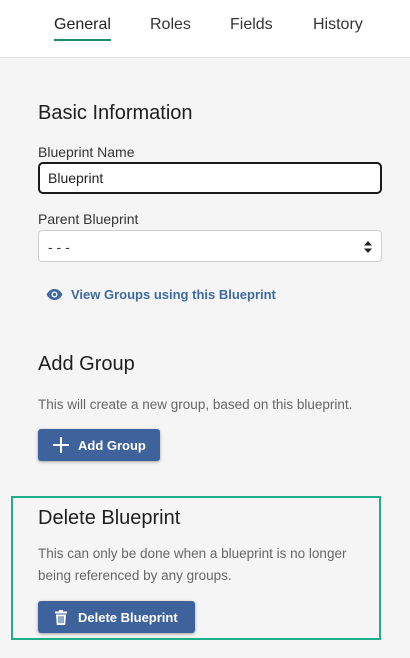 This screenshot has height=658, width=410. What do you see at coordinates (170, 25) in the screenshot?
I see `tab-roles: Roles` at bounding box center [170, 25].